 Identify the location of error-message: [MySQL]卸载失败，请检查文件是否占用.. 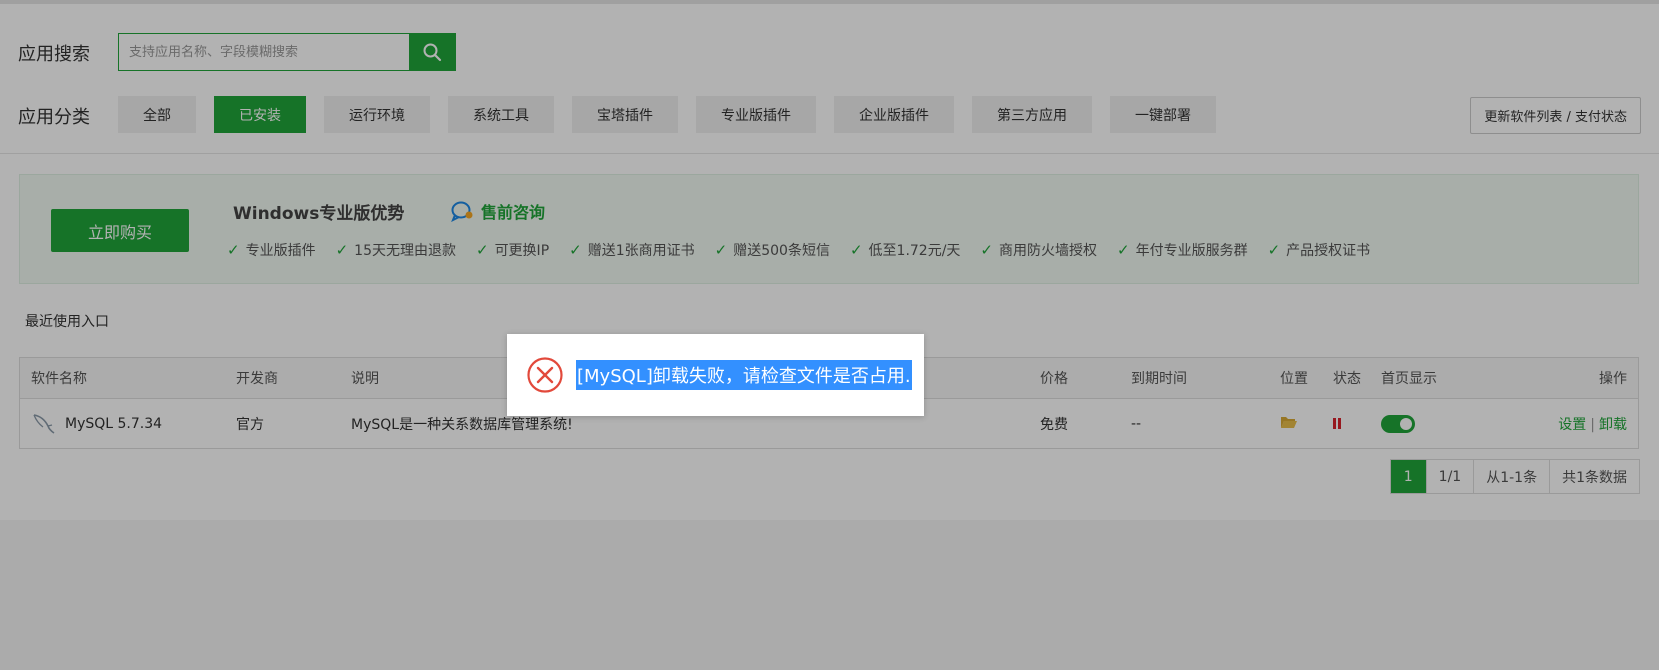
(744, 375).